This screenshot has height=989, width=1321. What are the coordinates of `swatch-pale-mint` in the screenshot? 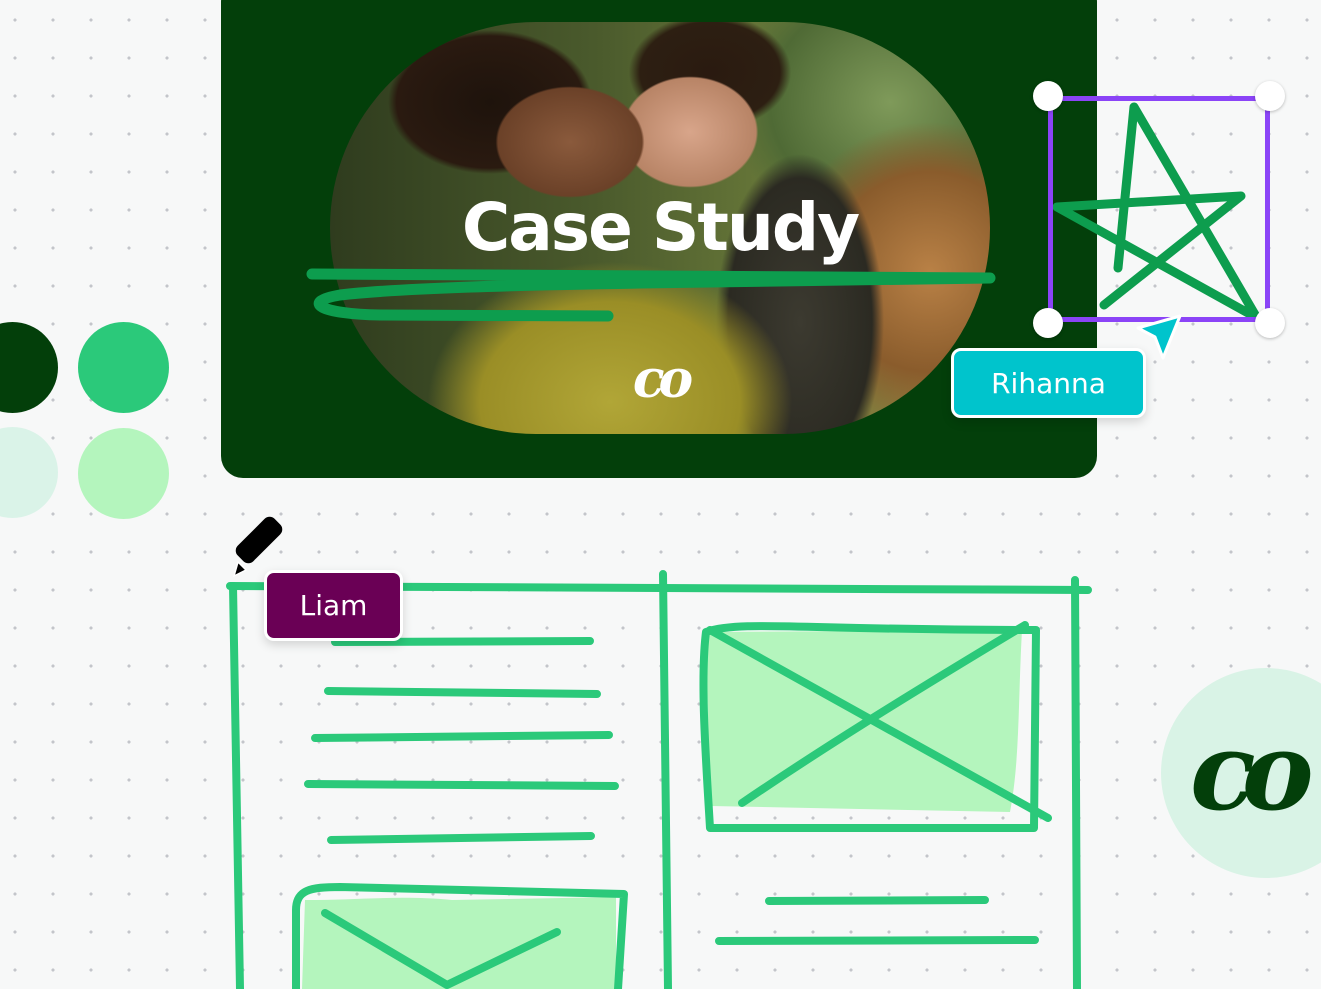 It's located at (29, 472).